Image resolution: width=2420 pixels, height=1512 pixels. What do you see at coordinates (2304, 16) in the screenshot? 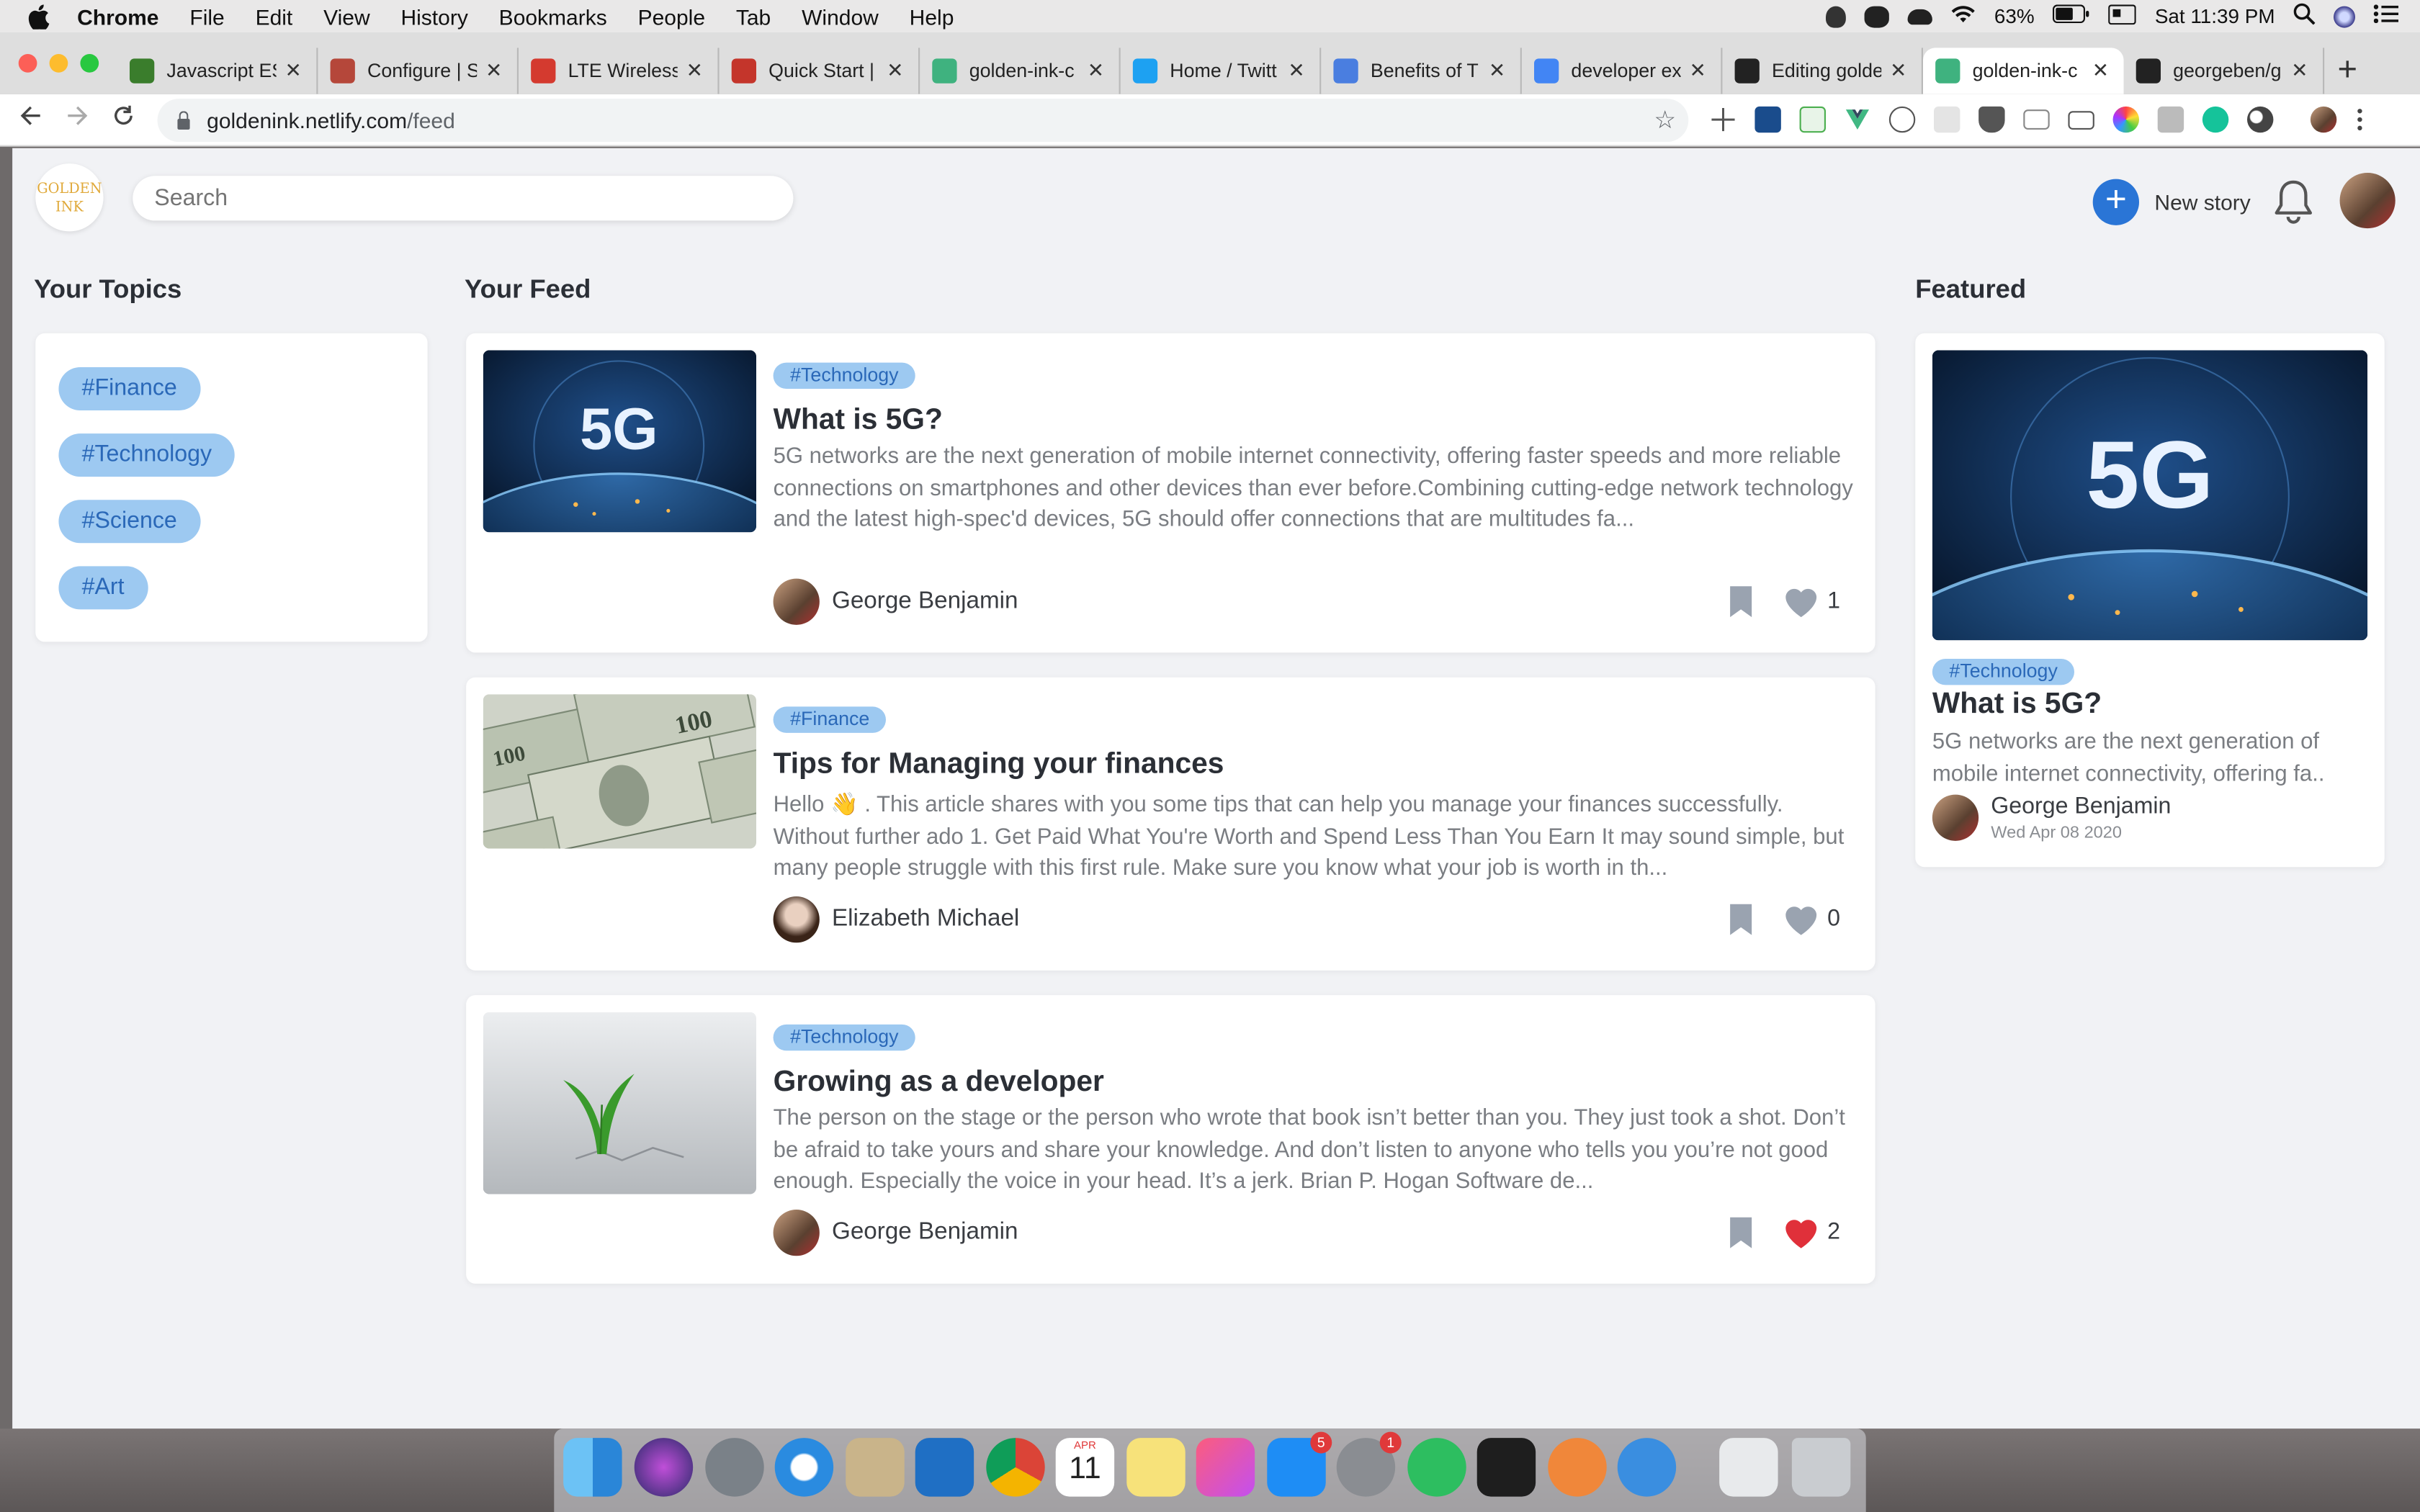
I see `spotlight-search-icon` at bounding box center [2304, 16].